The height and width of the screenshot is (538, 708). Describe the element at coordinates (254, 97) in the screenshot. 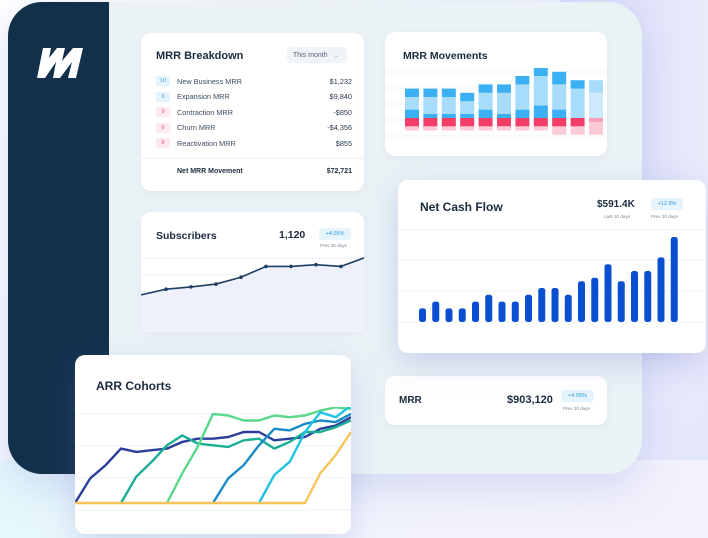

I see `mrr-breakdown-row: 6 Expansion MRR $9,840` at that location.